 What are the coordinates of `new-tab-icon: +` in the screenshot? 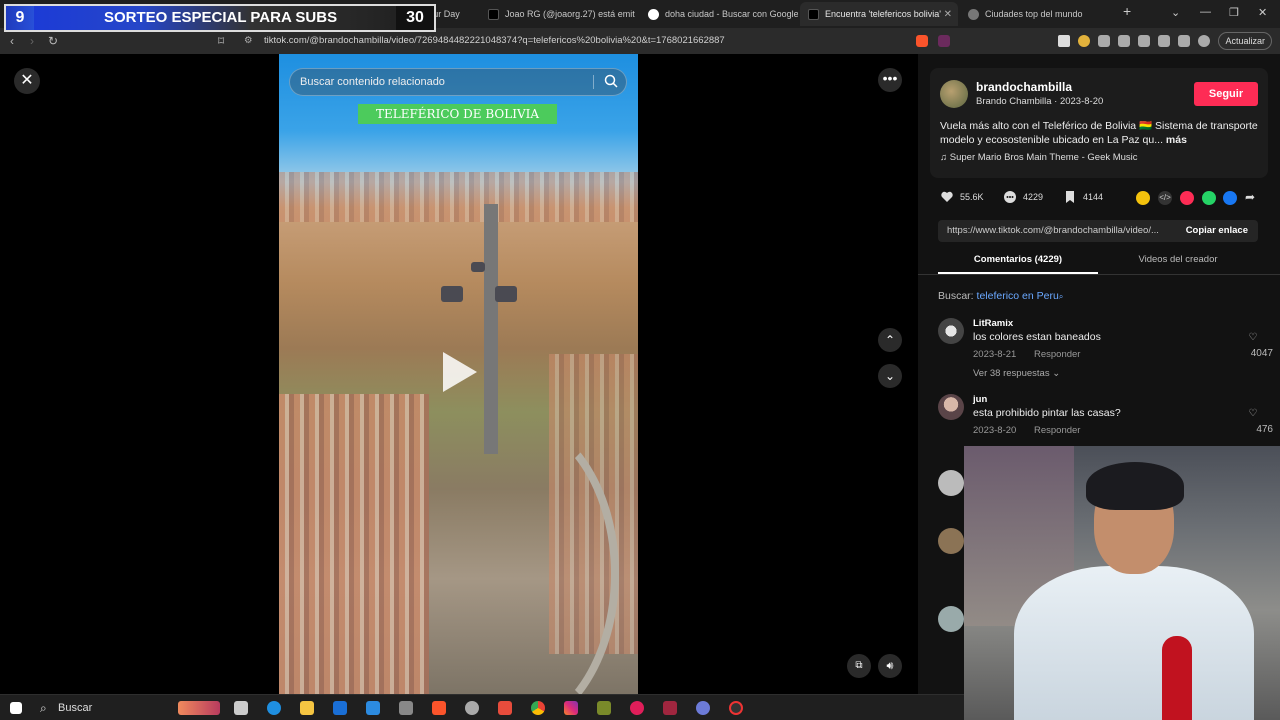 It's located at (1127, 11).